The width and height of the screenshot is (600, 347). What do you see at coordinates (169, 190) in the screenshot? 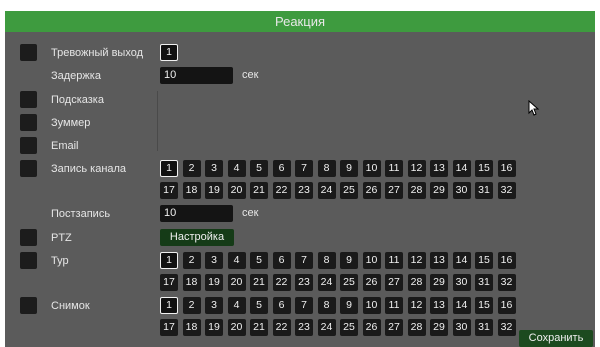
I see `rec-channel-17: 17` at bounding box center [169, 190].